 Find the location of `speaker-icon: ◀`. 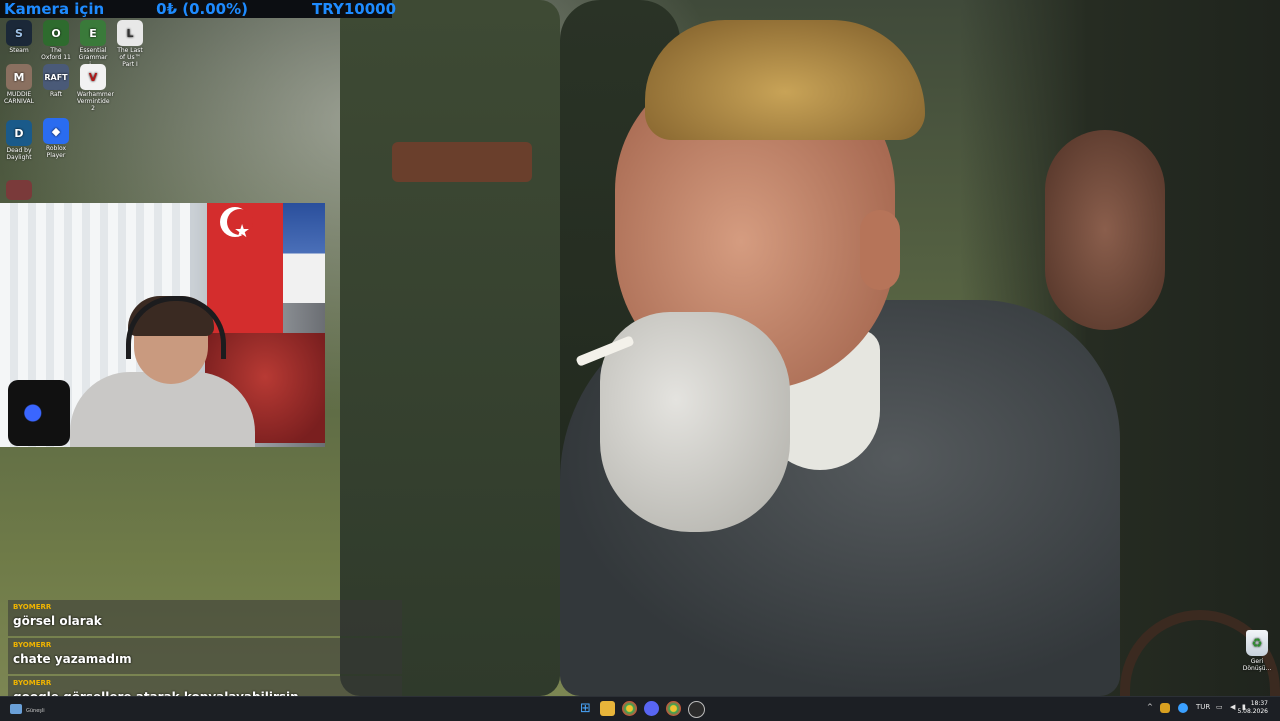

speaker-icon: ◀ is located at coordinates (1232, 707).